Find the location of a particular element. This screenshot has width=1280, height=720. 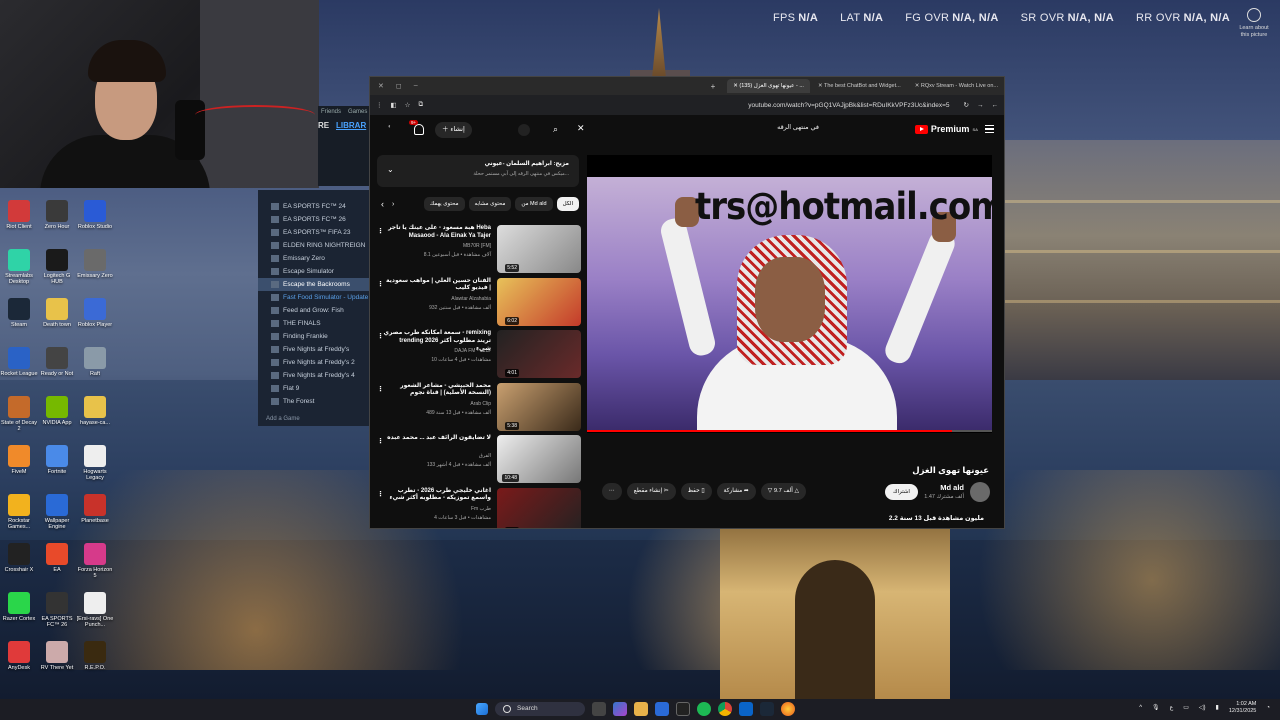

desktop-icon: Streamlabs Desktop is located at coordinates (19, 267).